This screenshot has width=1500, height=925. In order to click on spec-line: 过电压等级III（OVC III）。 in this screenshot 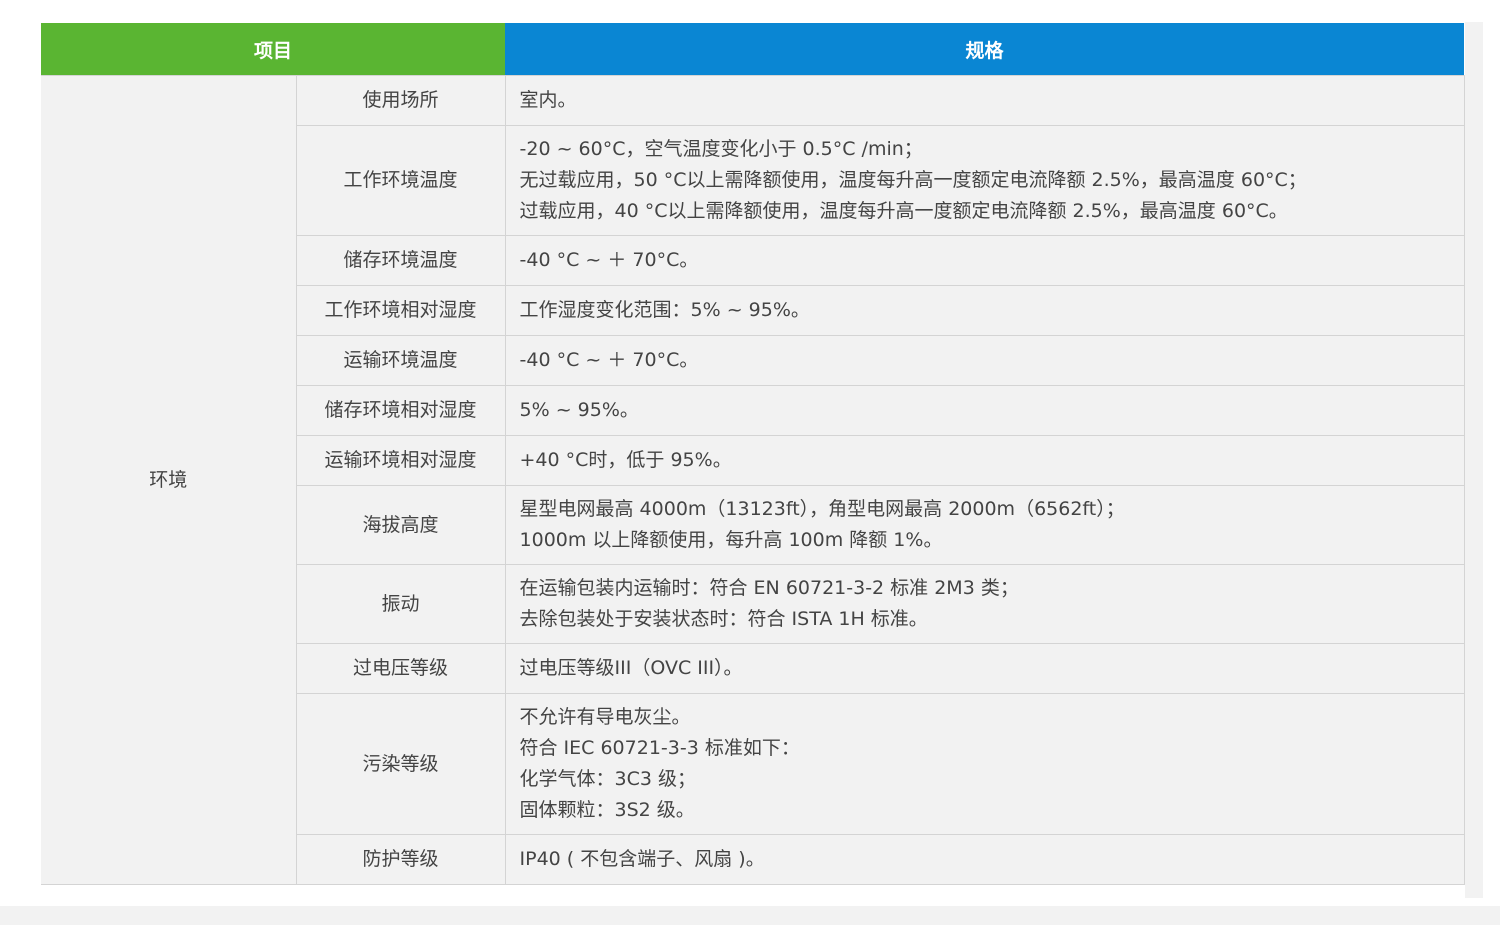, I will do `click(631, 668)`.